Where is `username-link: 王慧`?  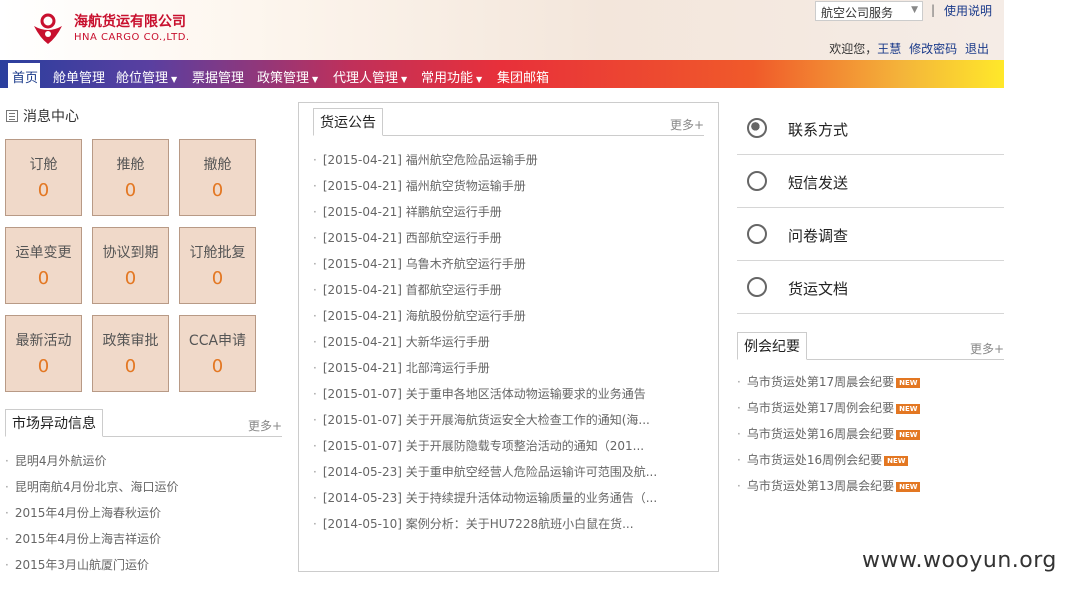
username-link: 王慧 is located at coordinates (889, 49).